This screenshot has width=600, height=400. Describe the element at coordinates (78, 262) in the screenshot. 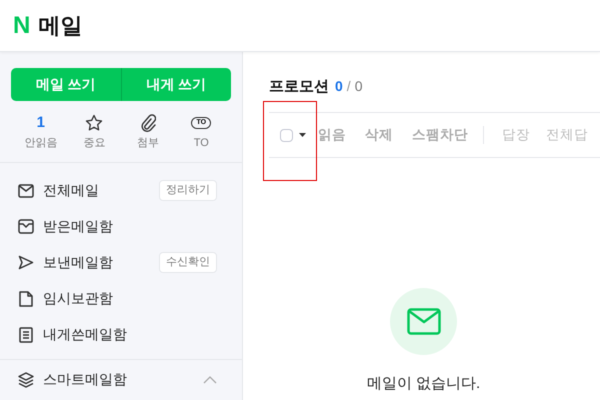

I see `folder-label: 보낸메일함` at that location.